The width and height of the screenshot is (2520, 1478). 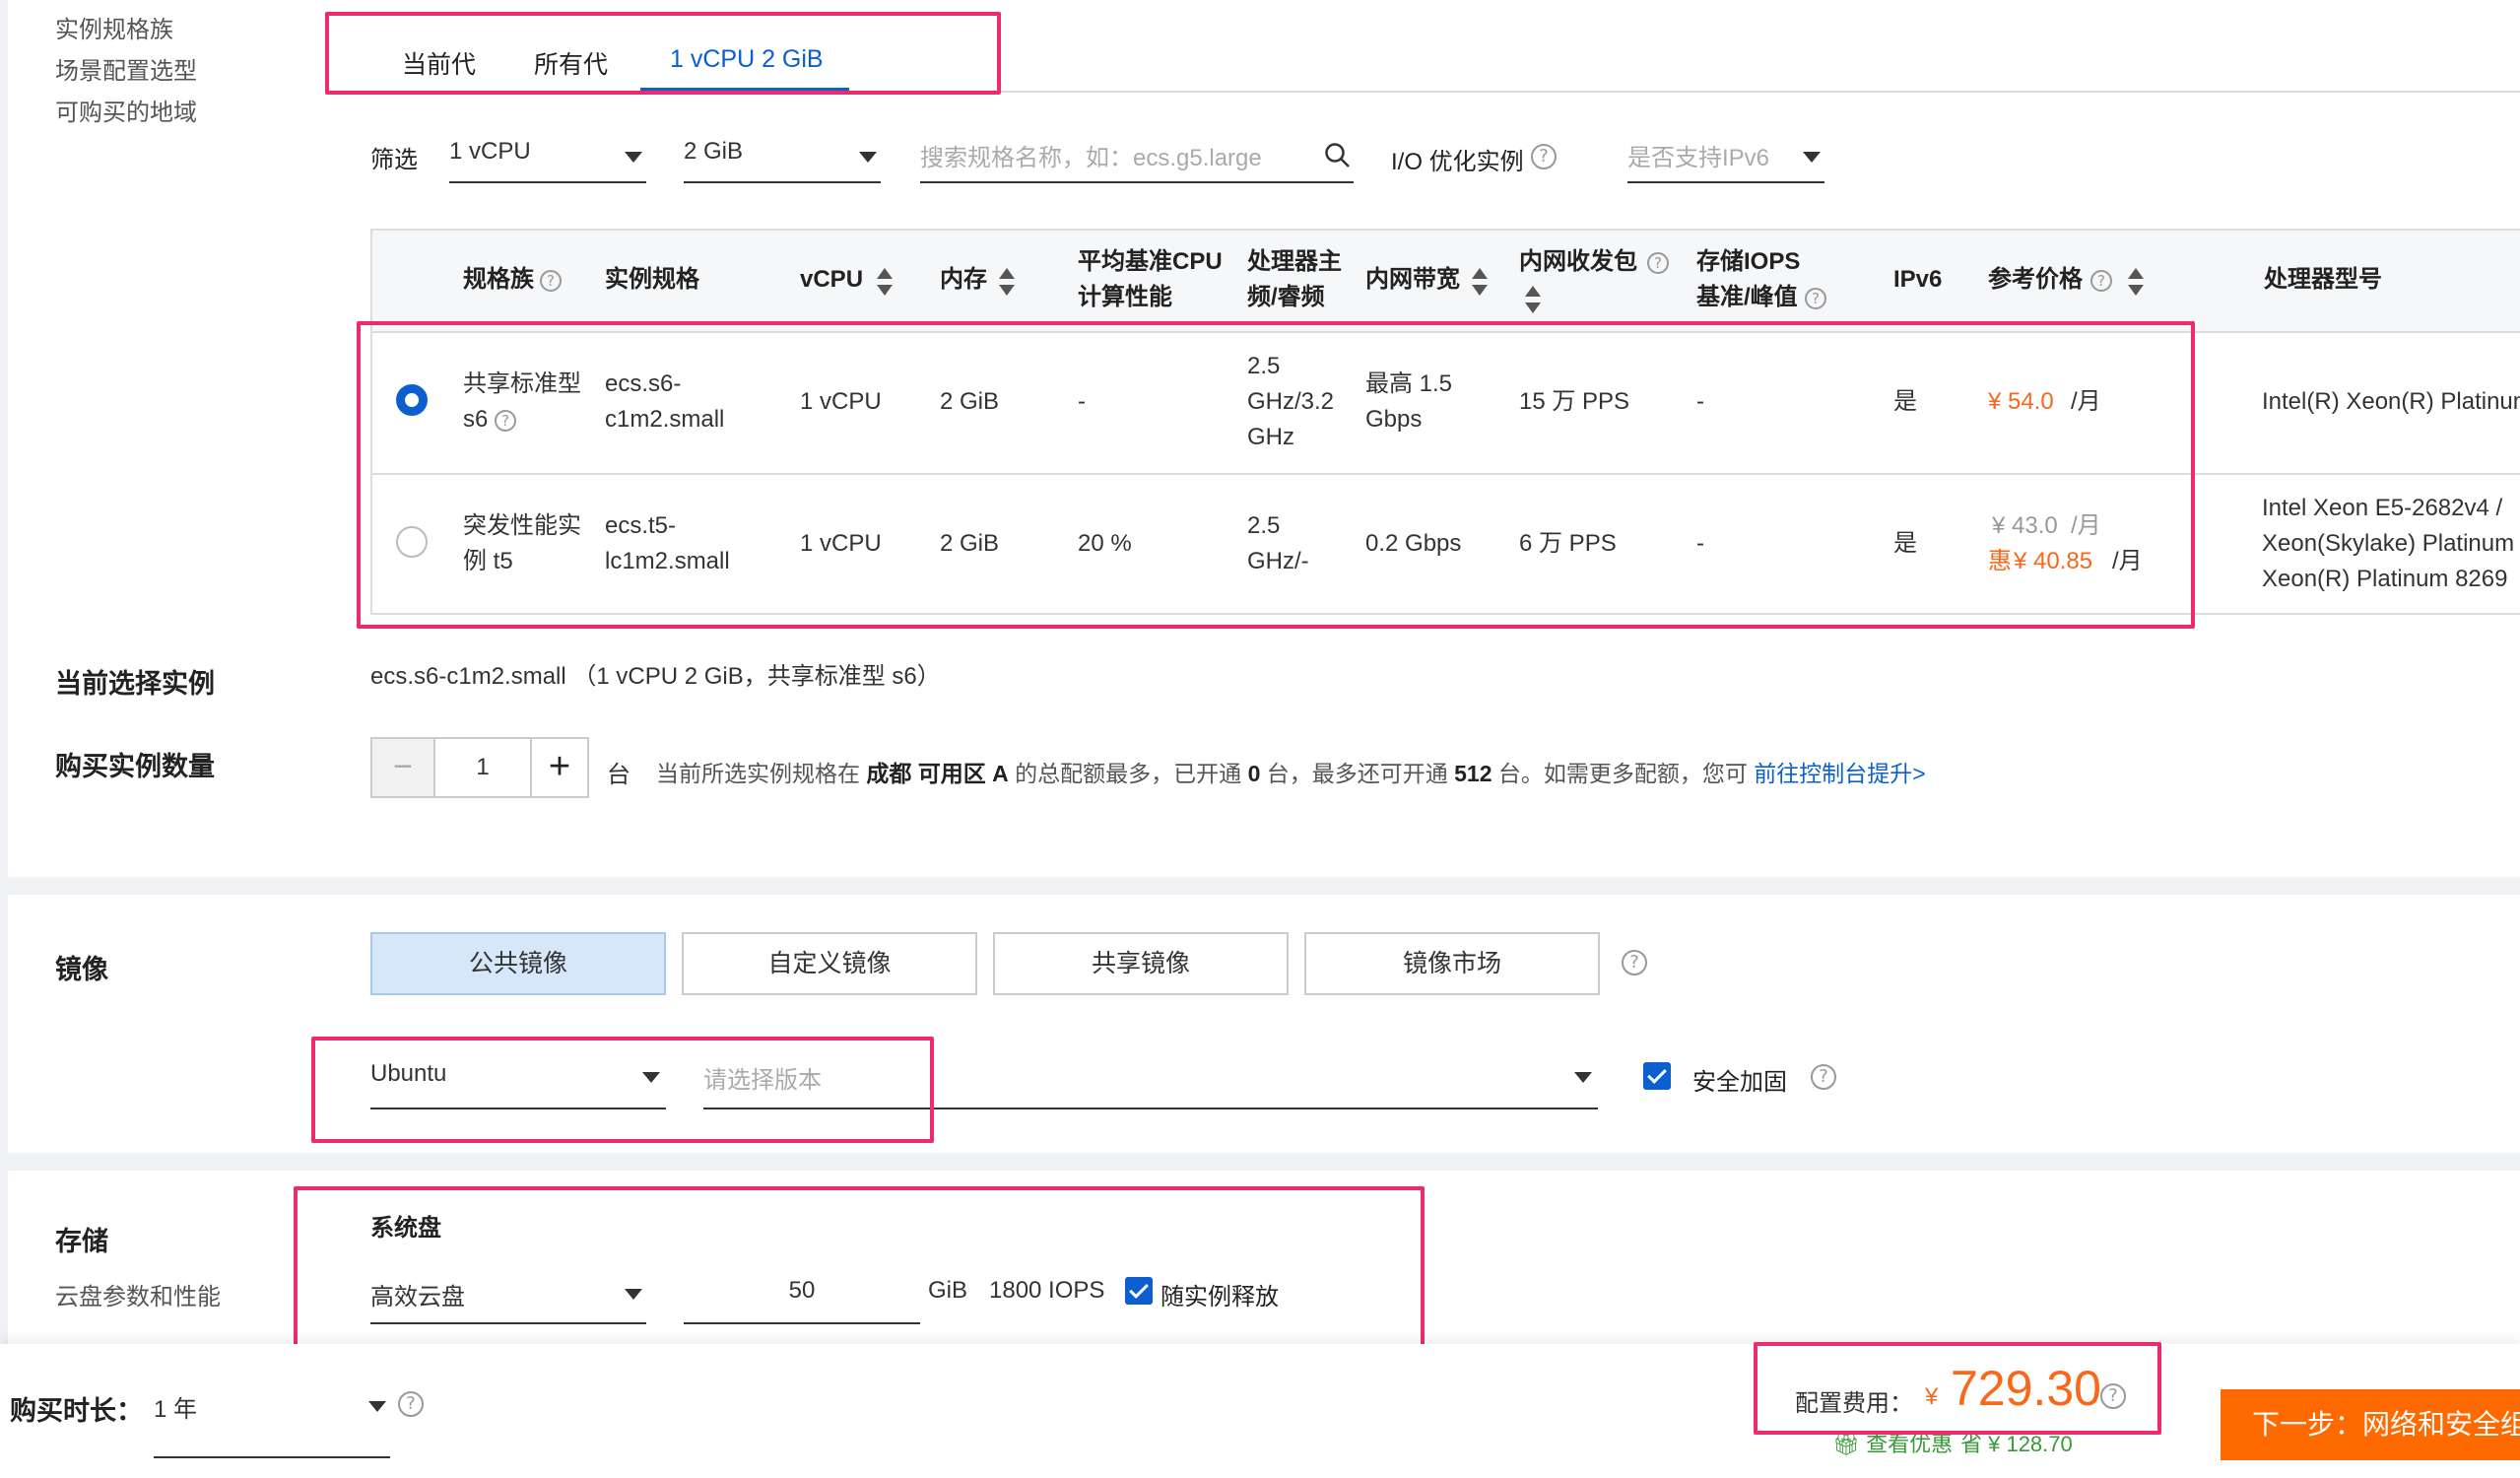 I want to click on th-price: 参考价格, so click(x=2035, y=279).